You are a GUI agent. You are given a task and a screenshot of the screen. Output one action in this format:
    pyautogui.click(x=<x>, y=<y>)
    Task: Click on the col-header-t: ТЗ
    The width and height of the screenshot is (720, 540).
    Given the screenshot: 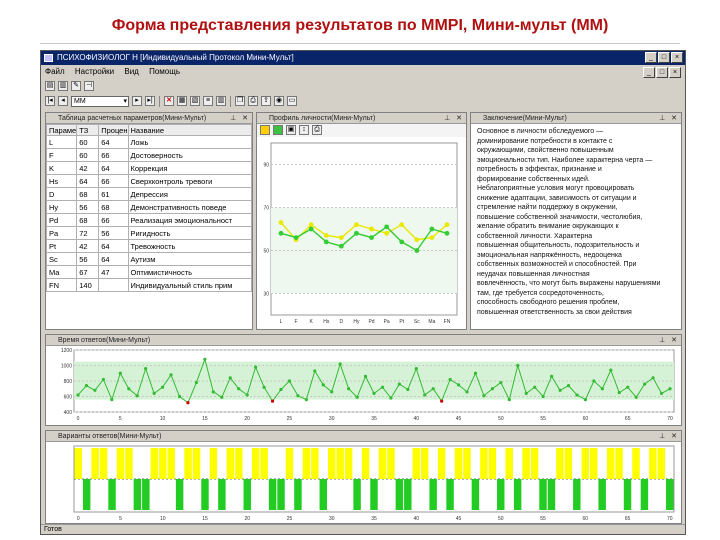 What is the action you would take?
    pyautogui.click(x=88, y=130)
    